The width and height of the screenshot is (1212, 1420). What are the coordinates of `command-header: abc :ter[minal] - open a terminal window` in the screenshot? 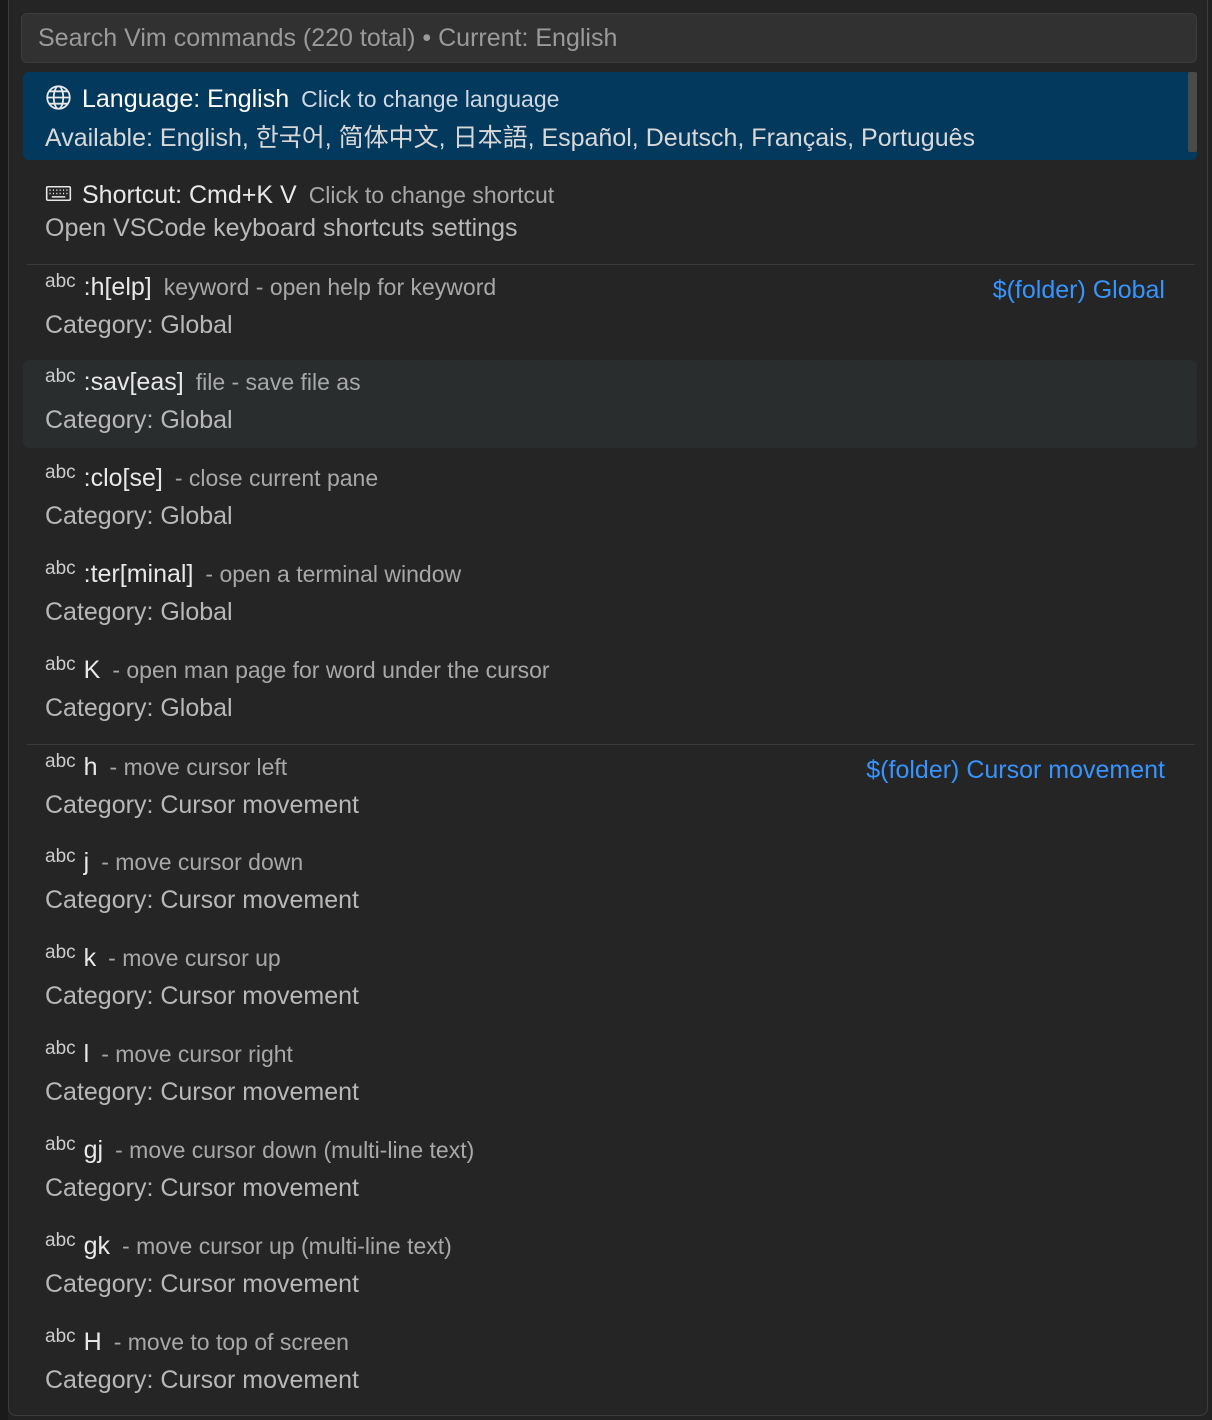 It's located at (253, 573).